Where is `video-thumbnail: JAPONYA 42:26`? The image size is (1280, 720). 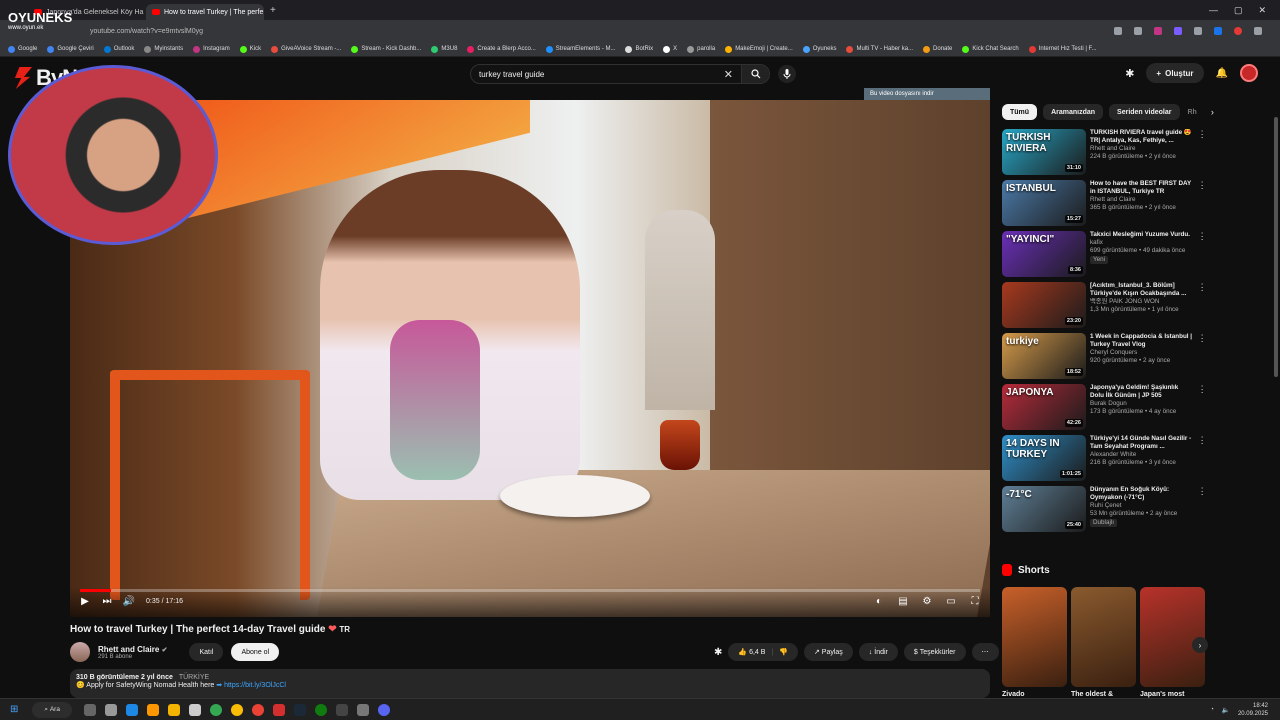
video-thumbnail: JAPONYA 42:26 is located at coordinates (1044, 407).